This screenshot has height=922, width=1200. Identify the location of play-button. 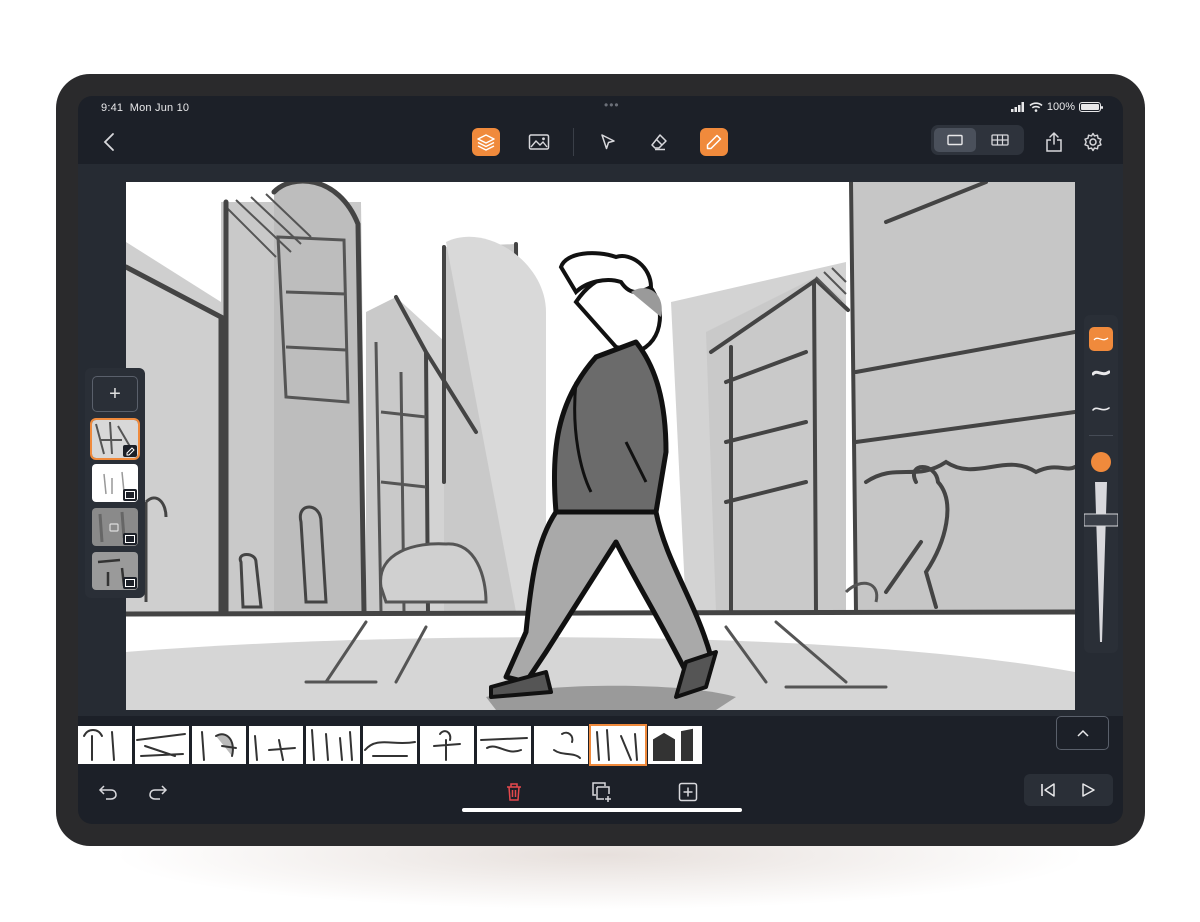
(1088, 790).